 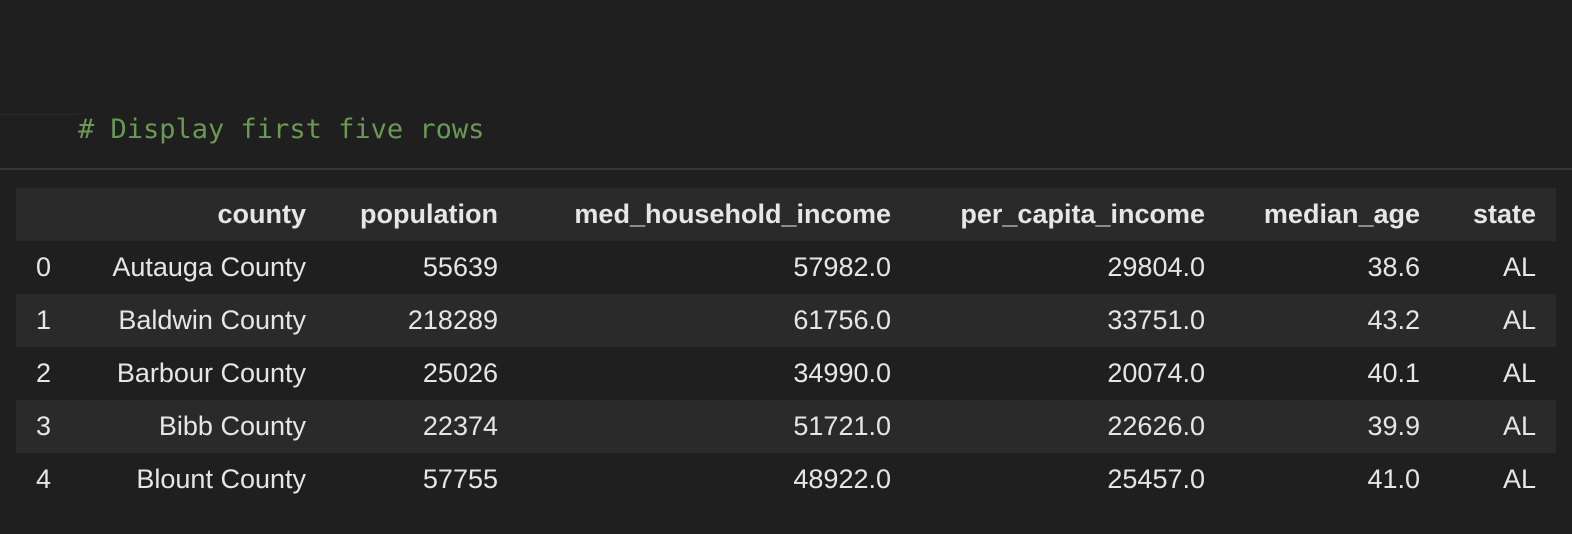 I want to click on column-header-med-household-income: med_household_income, so click(x=714, y=214).